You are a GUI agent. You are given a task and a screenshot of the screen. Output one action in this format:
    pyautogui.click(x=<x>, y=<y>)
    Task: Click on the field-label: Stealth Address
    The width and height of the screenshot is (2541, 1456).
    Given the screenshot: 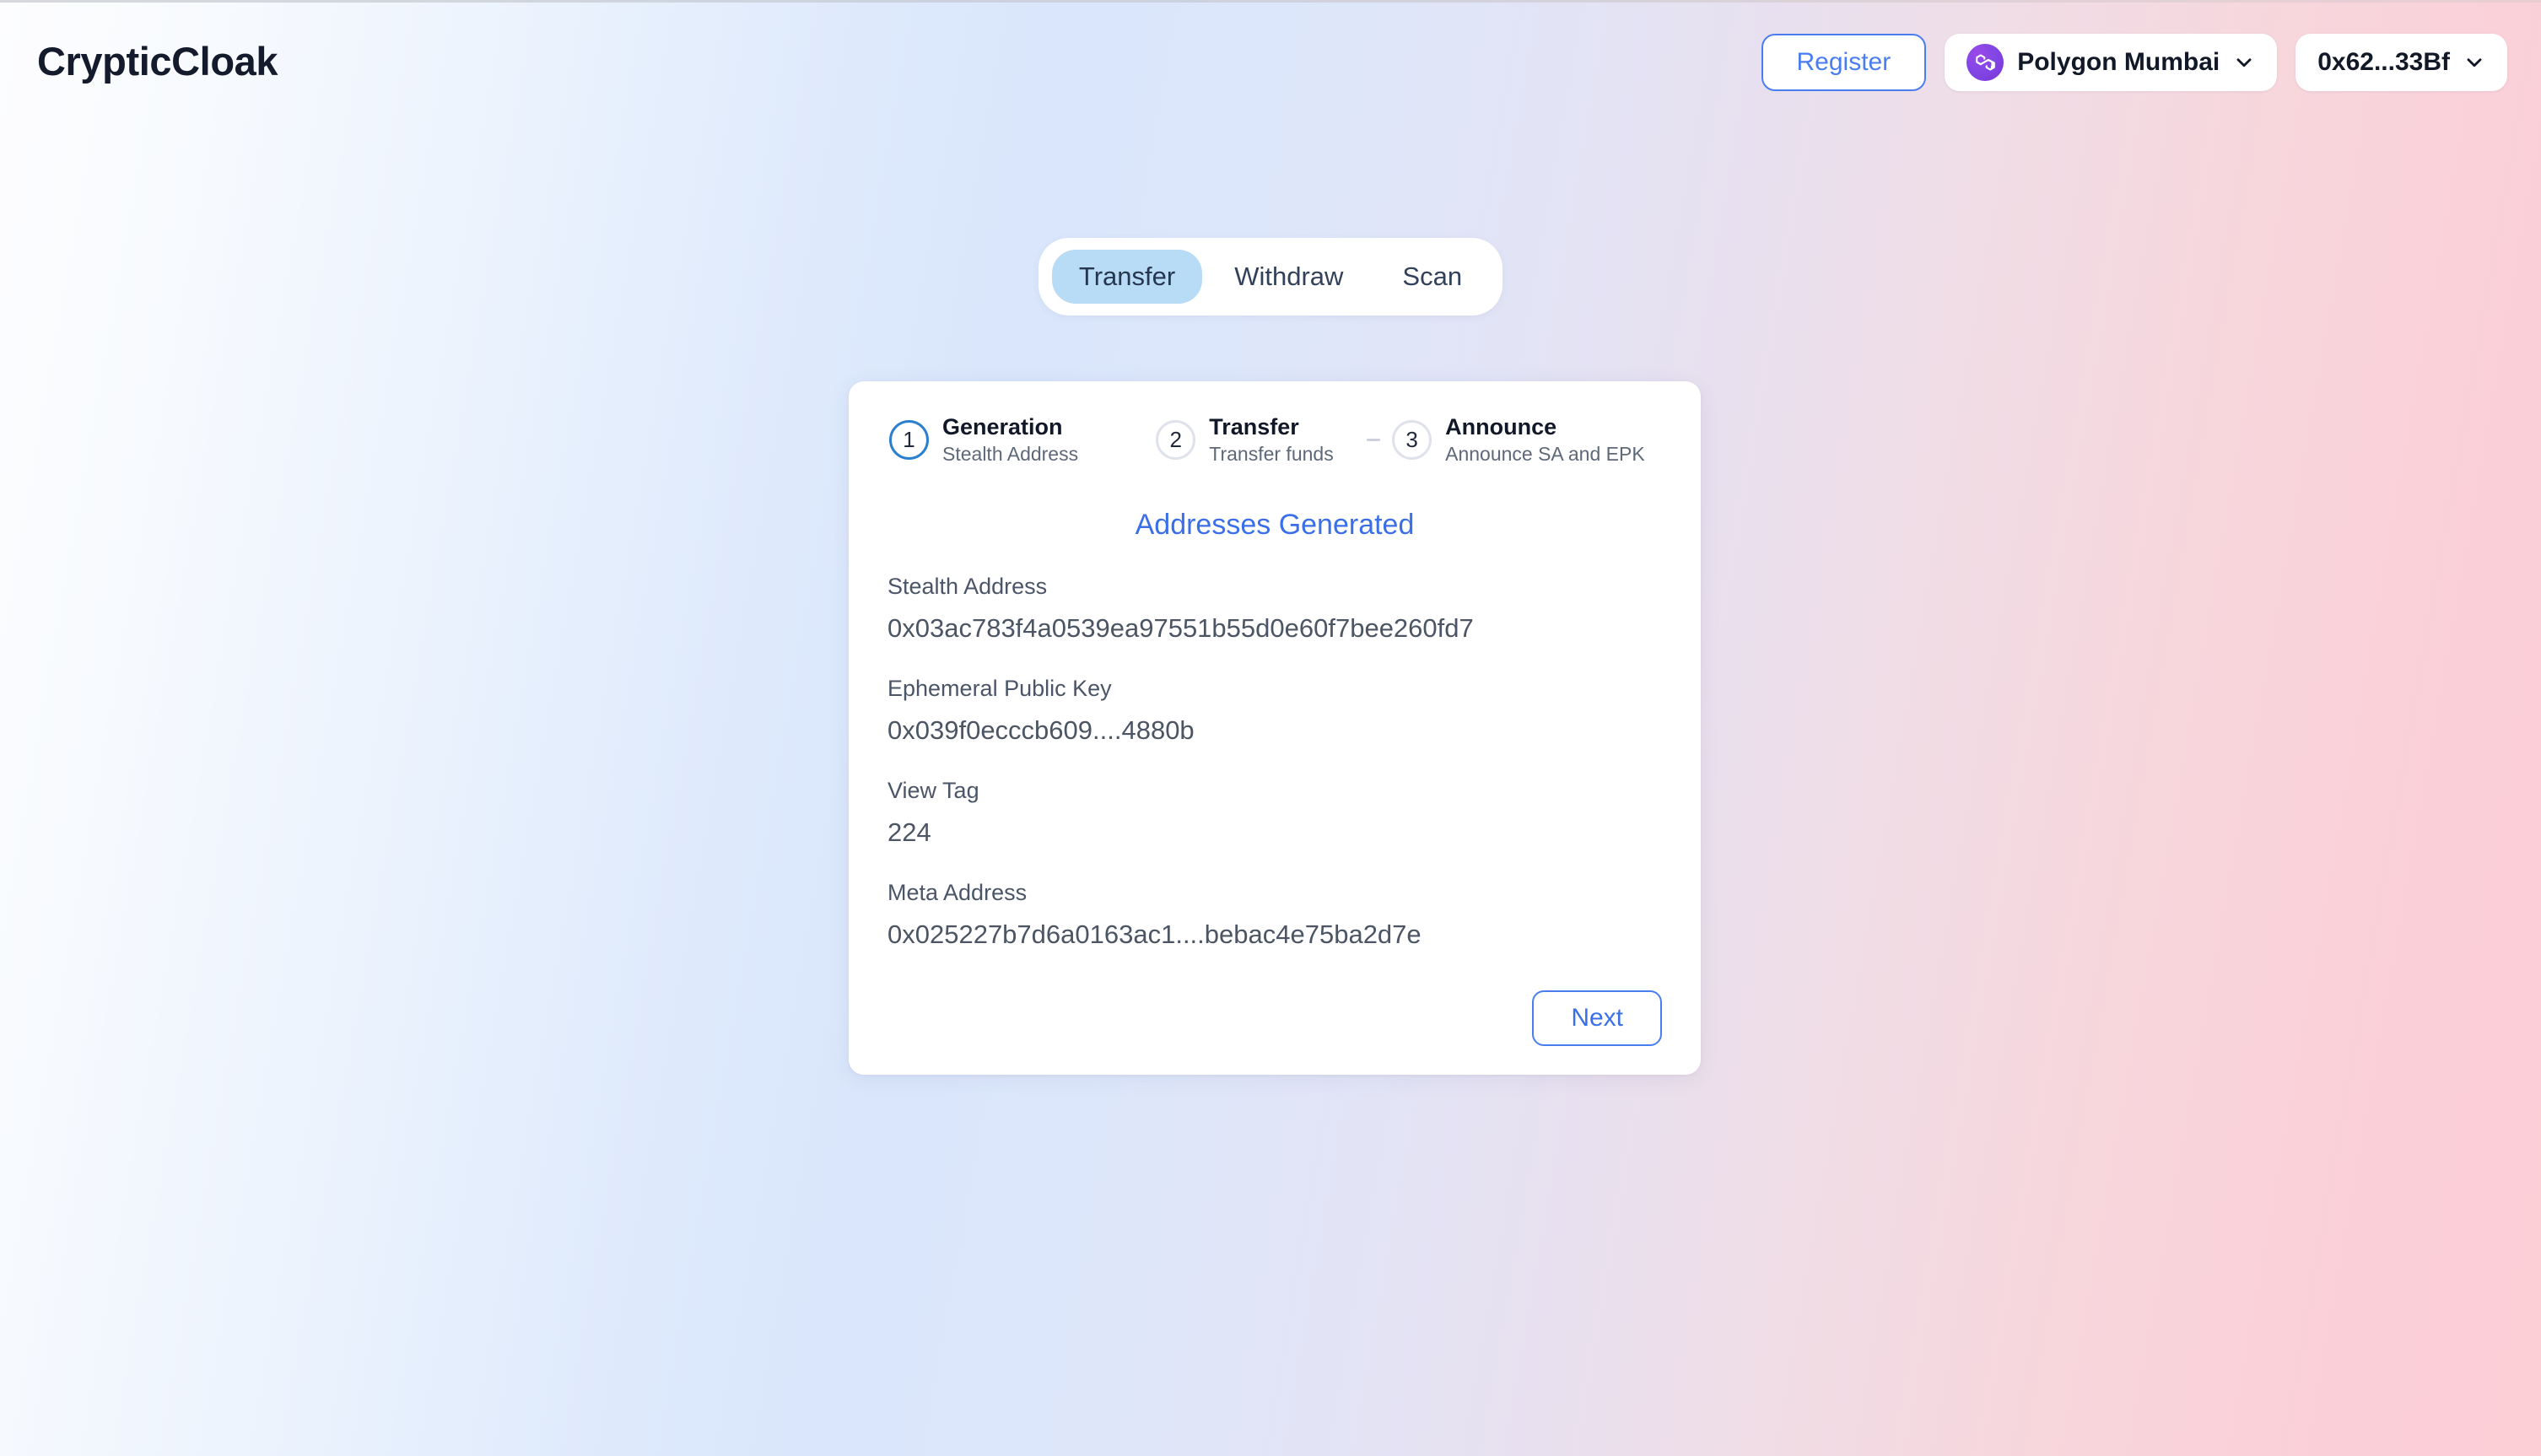 What is the action you would take?
    pyautogui.click(x=967, y=586)
    